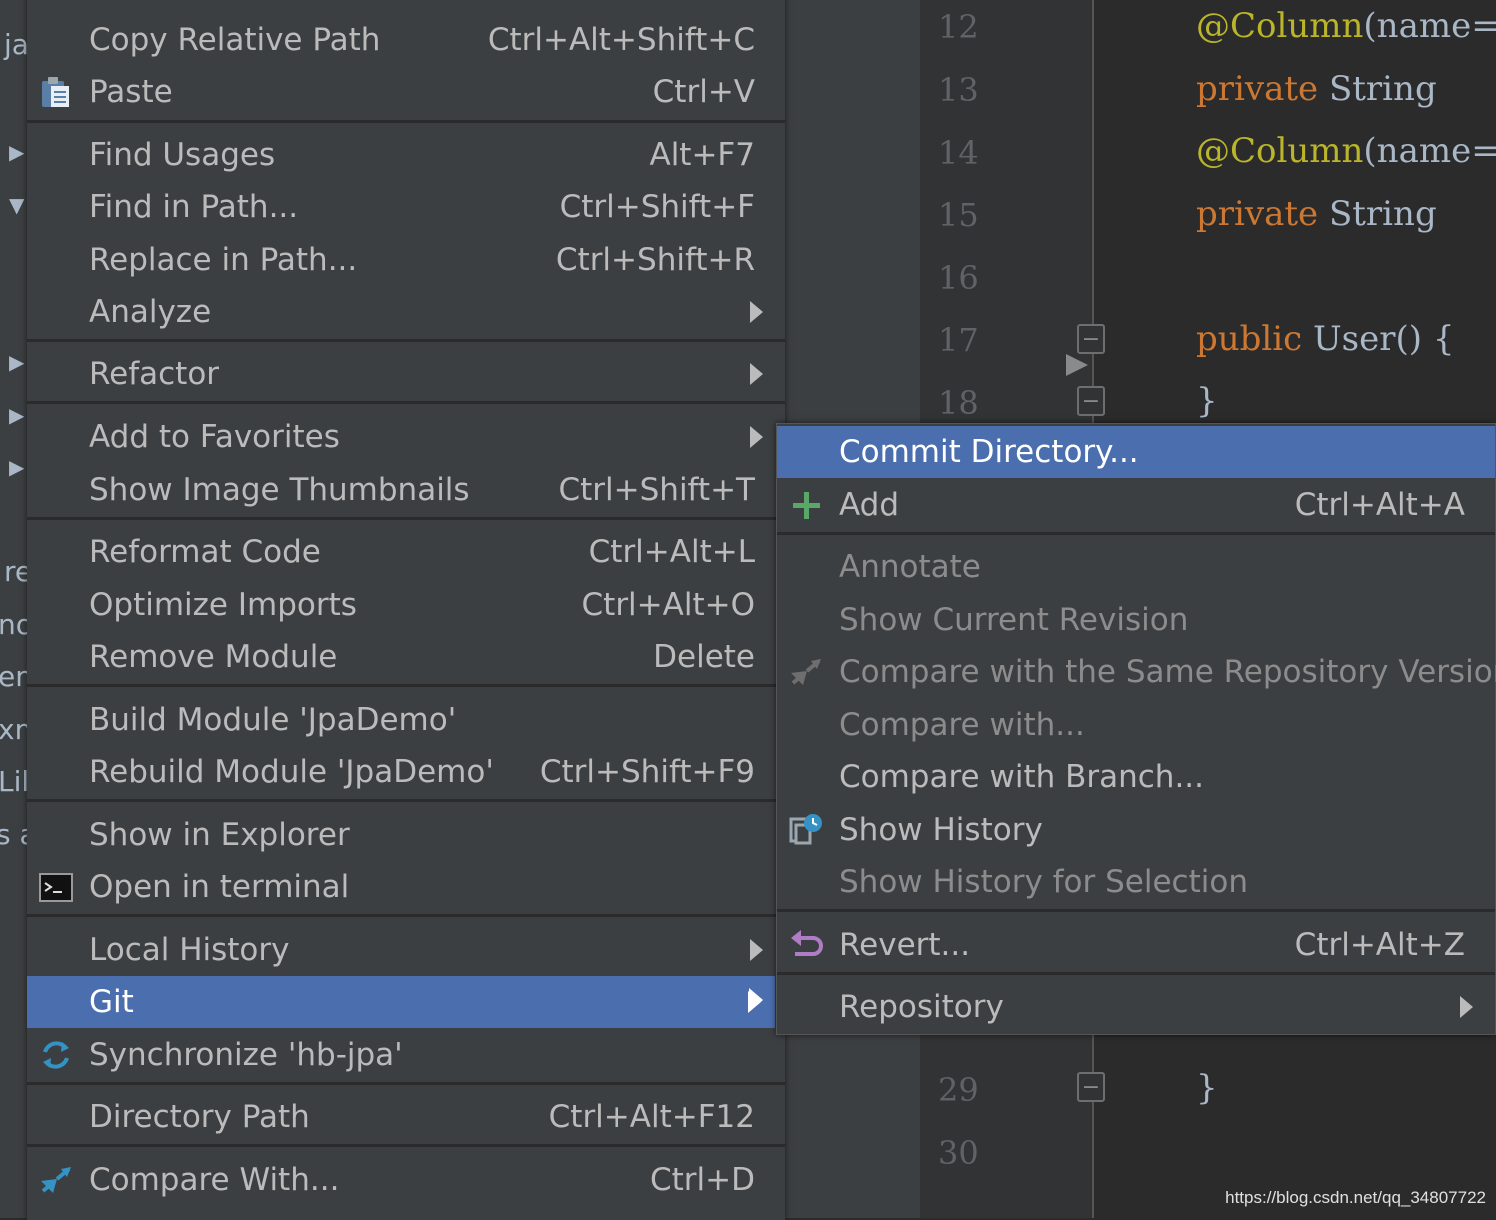  I want to click on menu-item-optimize-imports: Optimize Imports Ctrl+Alt+O, so click(406, 605).